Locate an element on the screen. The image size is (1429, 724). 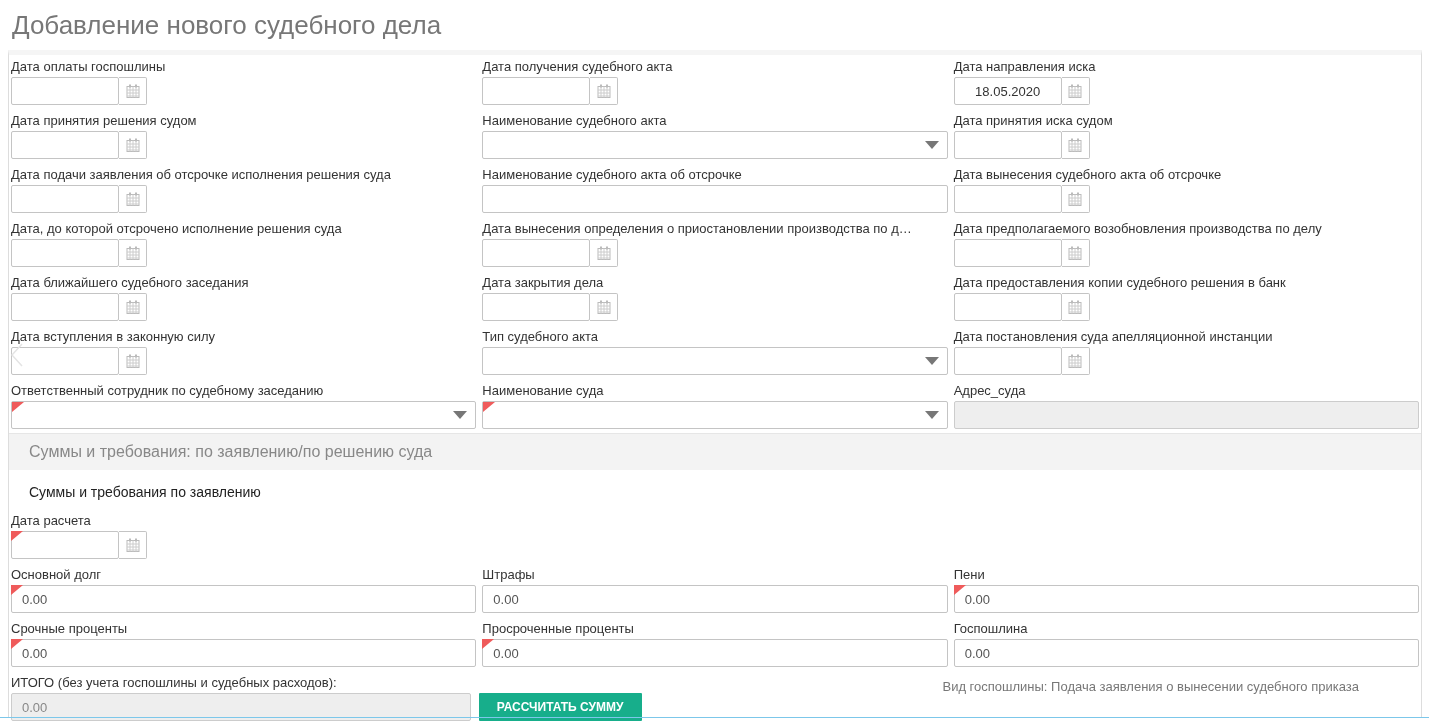
field-label: Просроченные проценты is located at coordinates (558, 629).